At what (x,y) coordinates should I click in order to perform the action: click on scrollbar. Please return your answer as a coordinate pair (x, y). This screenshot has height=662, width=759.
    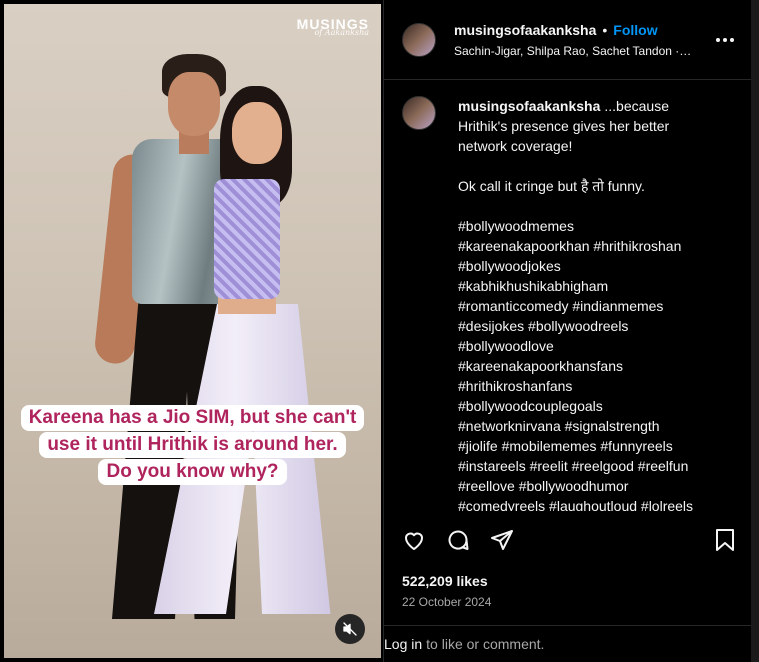
    Looking at the image, I should click on (755, 331).